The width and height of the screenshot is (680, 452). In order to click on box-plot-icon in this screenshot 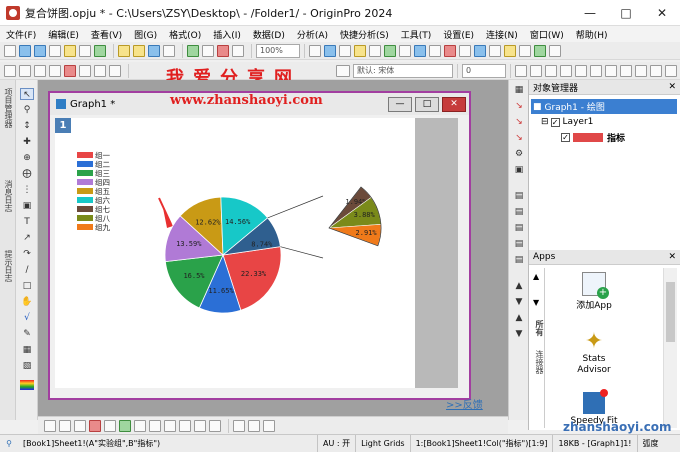, I will do `click(155, 425)`.